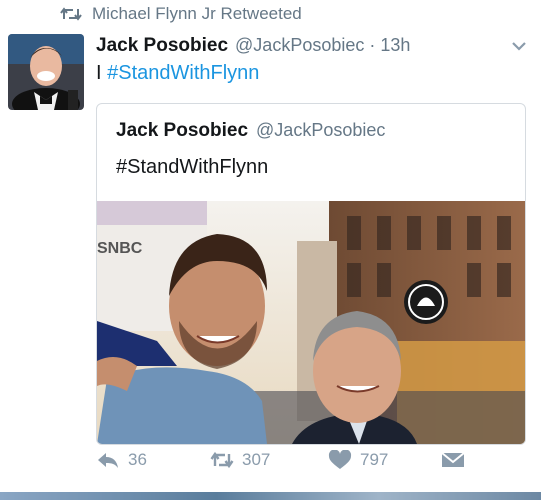 Image resolution: width=541 pixels, height=500 pixels. What do you see at coordinates (374, 459) in the screenshot?
I see `like-count: 797` at bounding box center [374, 459].